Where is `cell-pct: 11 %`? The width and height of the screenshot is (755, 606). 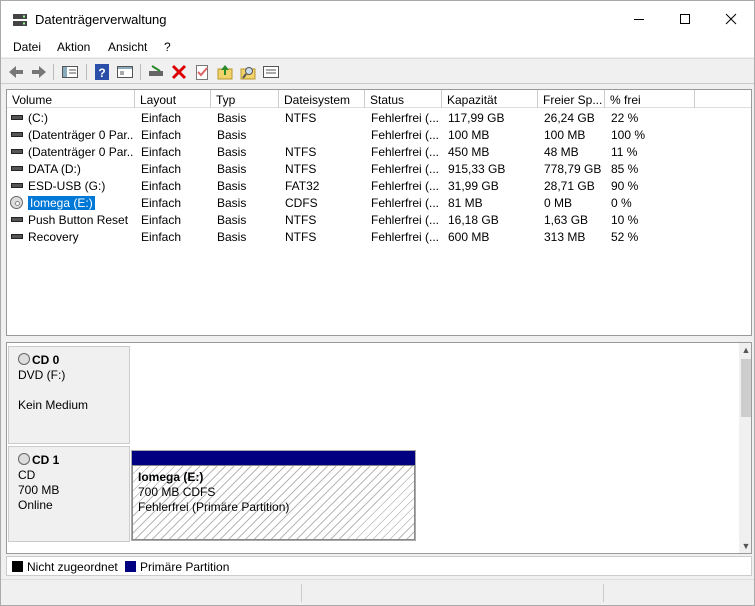 cell-pct: 11 % is located at coordinates (624, 152).